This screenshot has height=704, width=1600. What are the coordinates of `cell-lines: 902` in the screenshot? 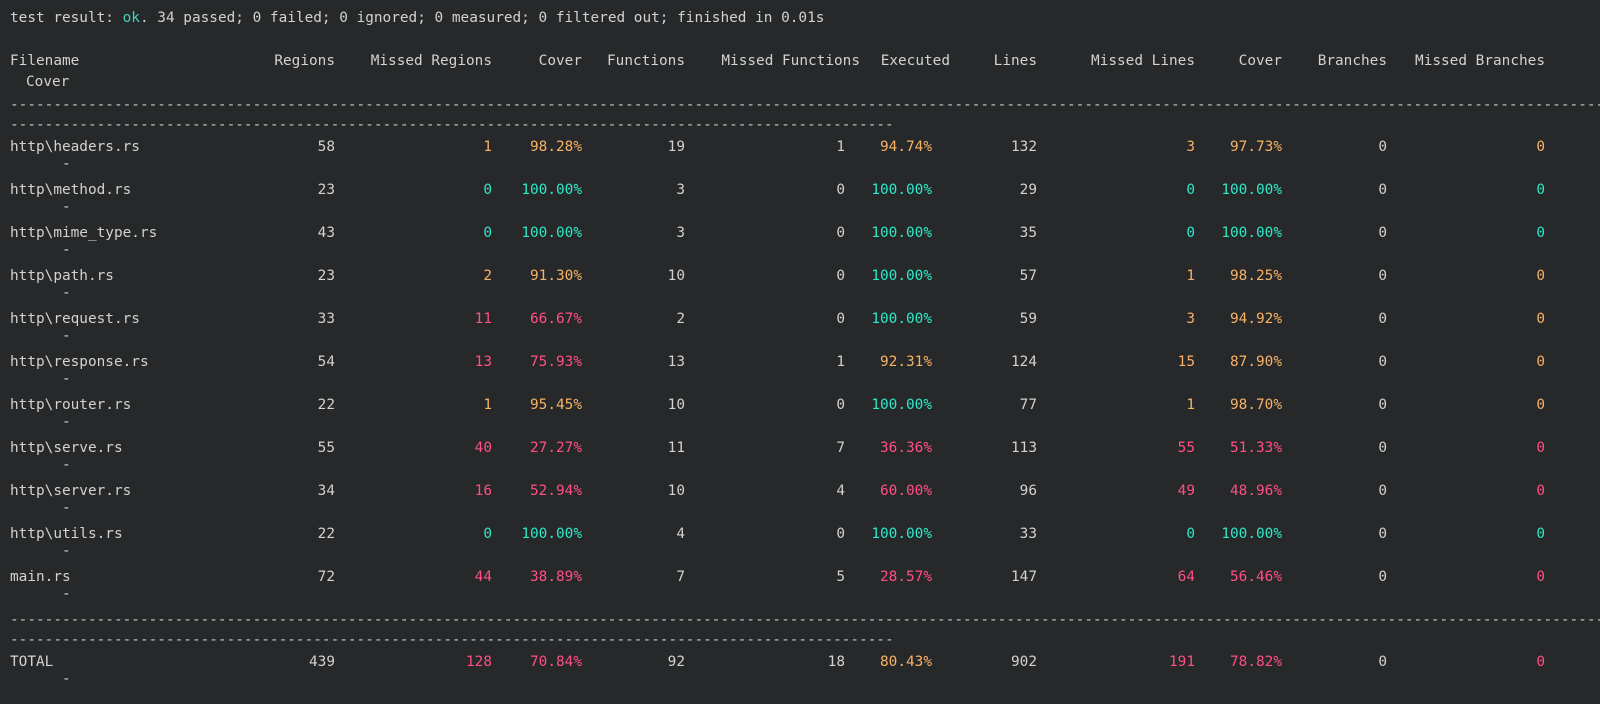 It's located at (1024, 662).